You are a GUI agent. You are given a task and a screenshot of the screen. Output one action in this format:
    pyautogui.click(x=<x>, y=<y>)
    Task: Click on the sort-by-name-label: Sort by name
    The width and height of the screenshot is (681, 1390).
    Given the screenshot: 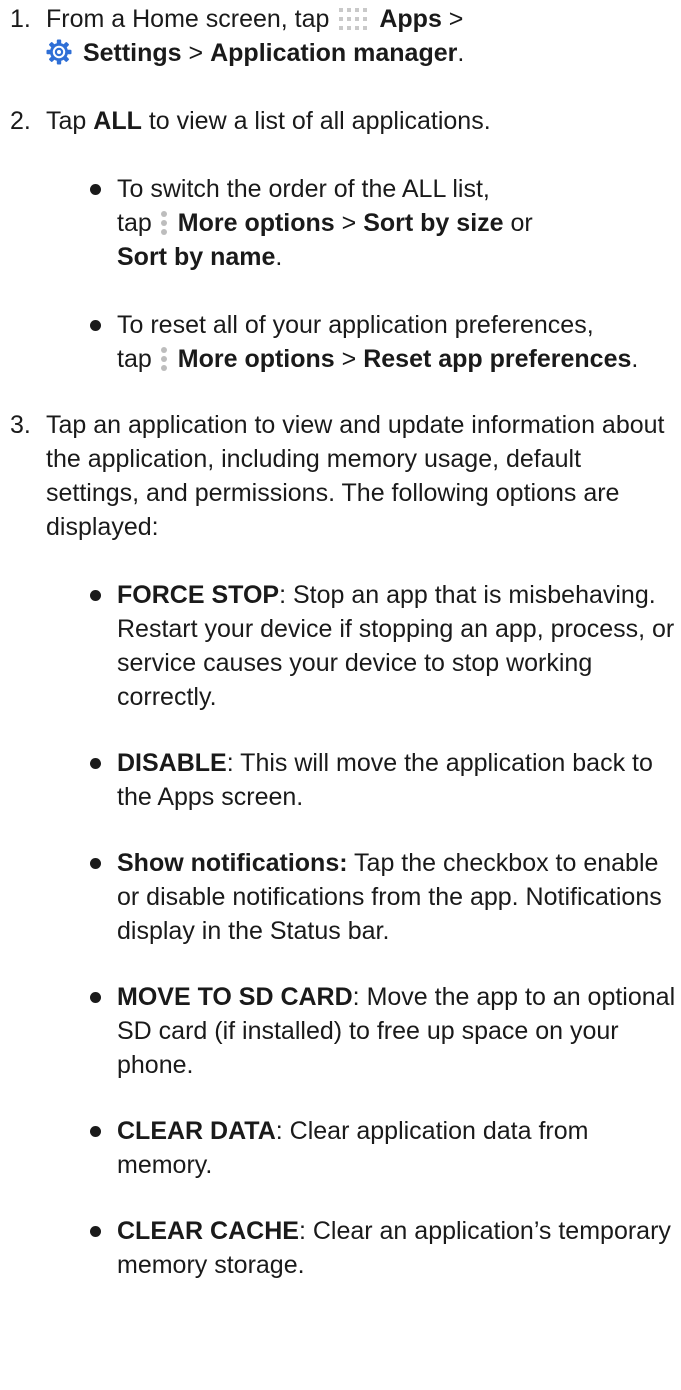 What is the action you would take?
    pyautogui.click(x=196, y=257)
    